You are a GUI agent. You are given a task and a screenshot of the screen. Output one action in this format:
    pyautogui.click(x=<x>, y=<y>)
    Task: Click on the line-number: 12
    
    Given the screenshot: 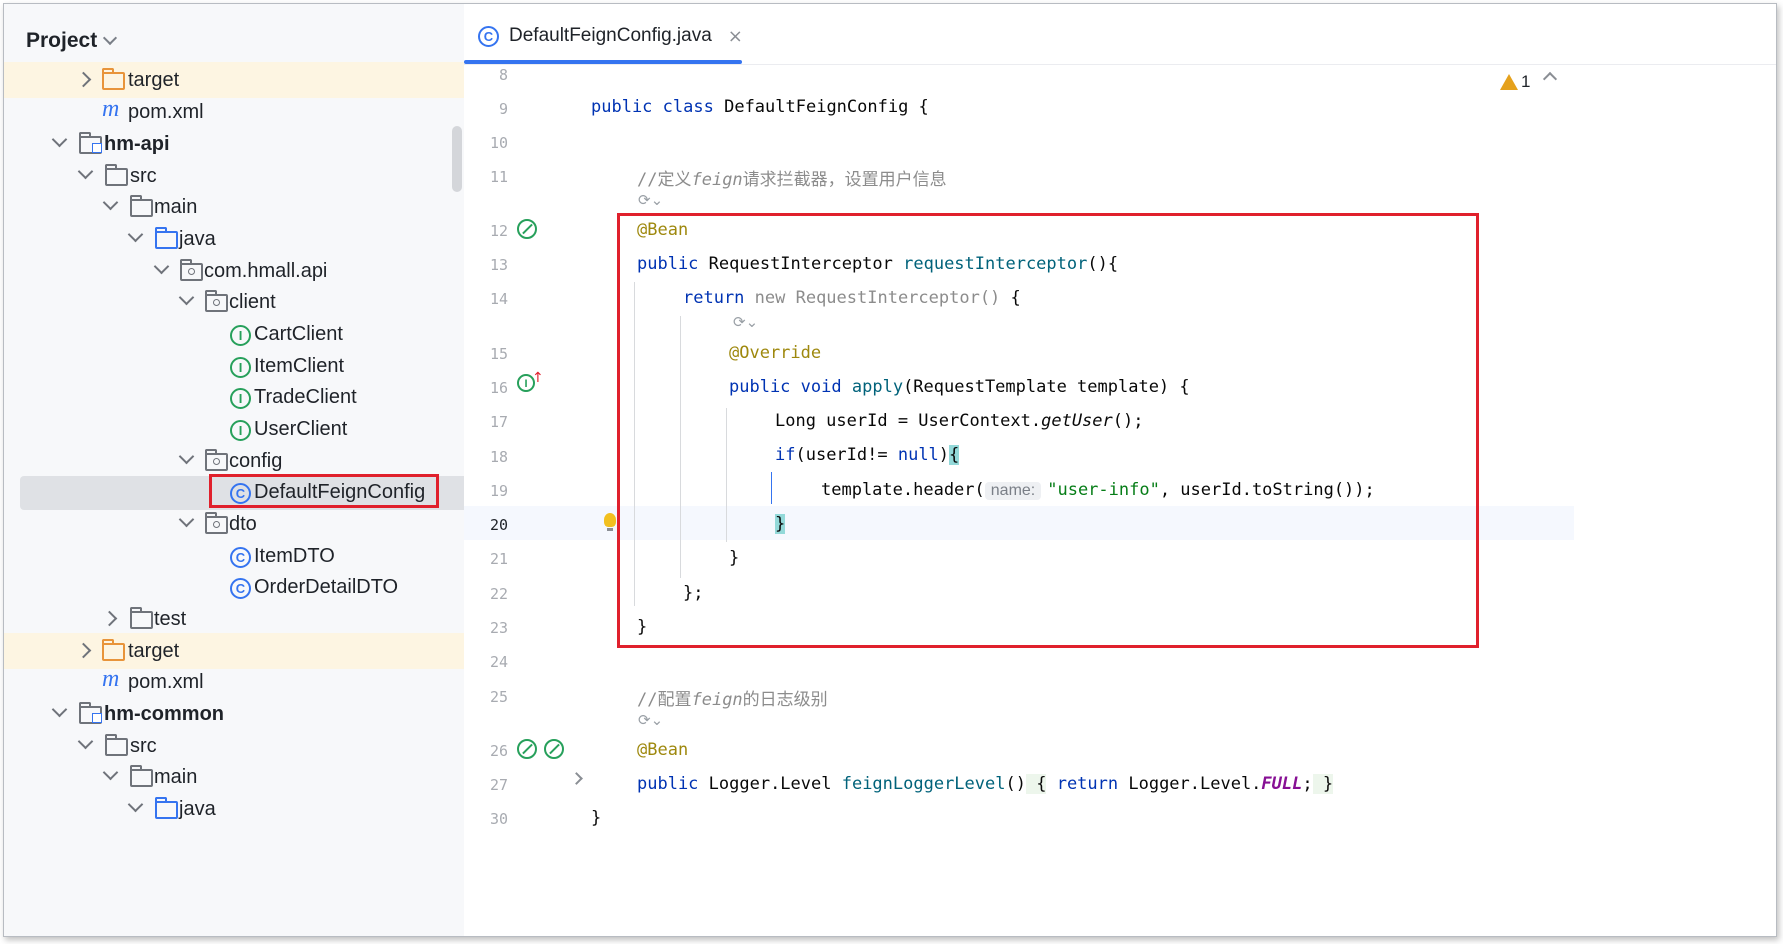 What is the action you would take?
    pyautogui.click(x=498, y=231)
    